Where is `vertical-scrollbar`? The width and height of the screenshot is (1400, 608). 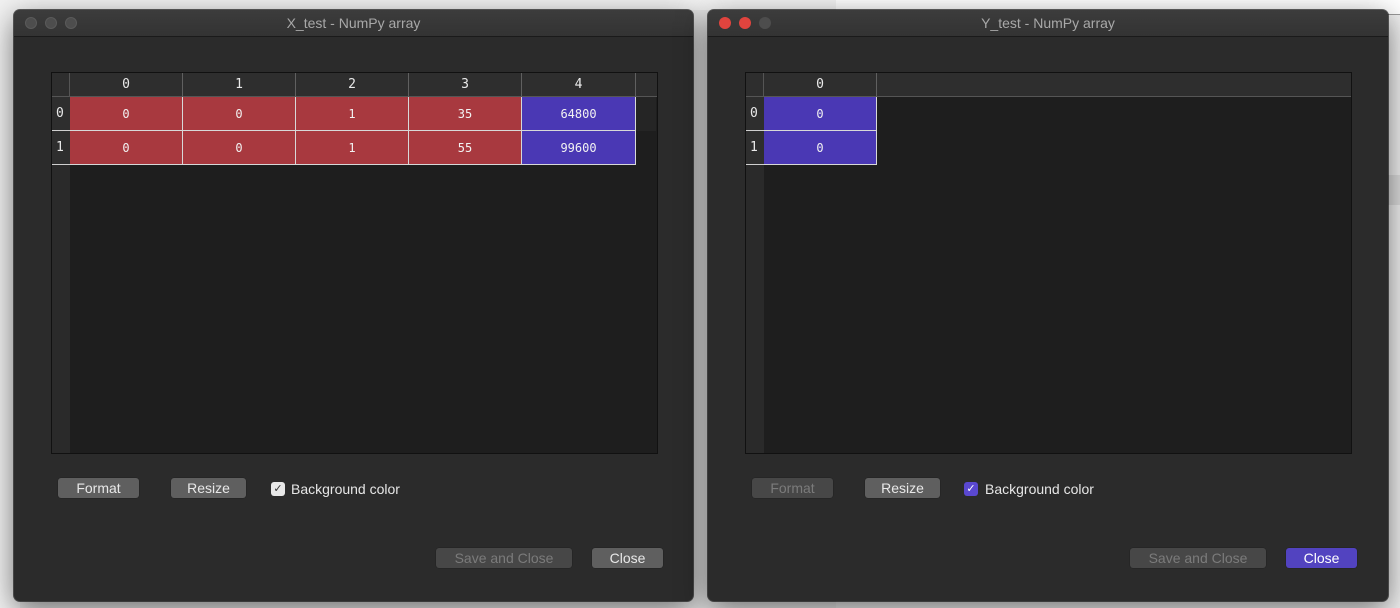
vertical-scrollbar is located at coordinates (646, 114).